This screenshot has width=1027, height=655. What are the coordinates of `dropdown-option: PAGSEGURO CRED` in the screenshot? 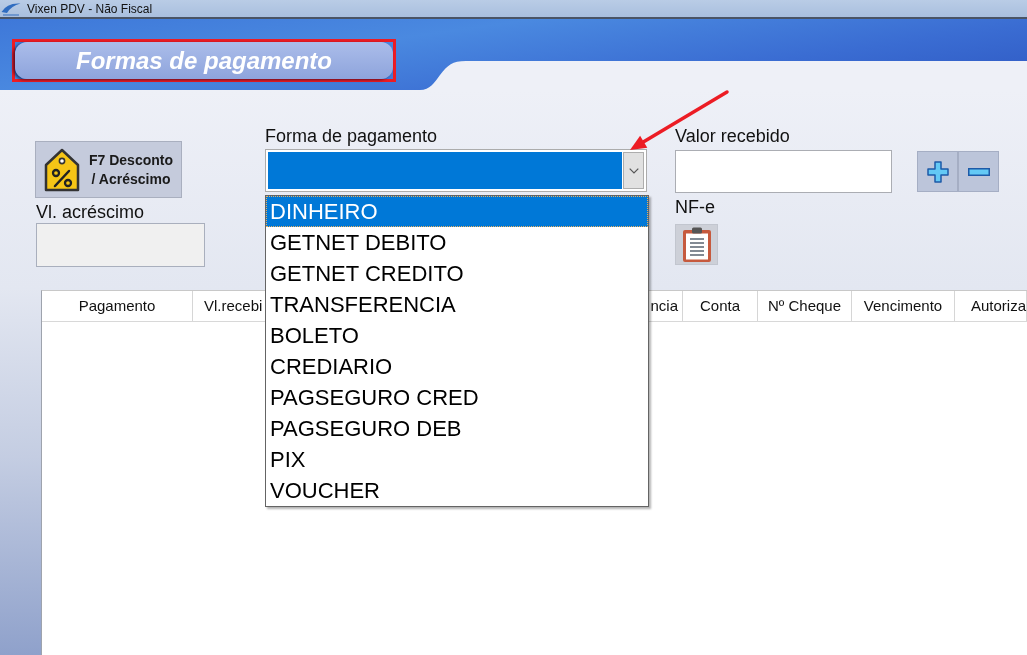 It's located at (457, 397).